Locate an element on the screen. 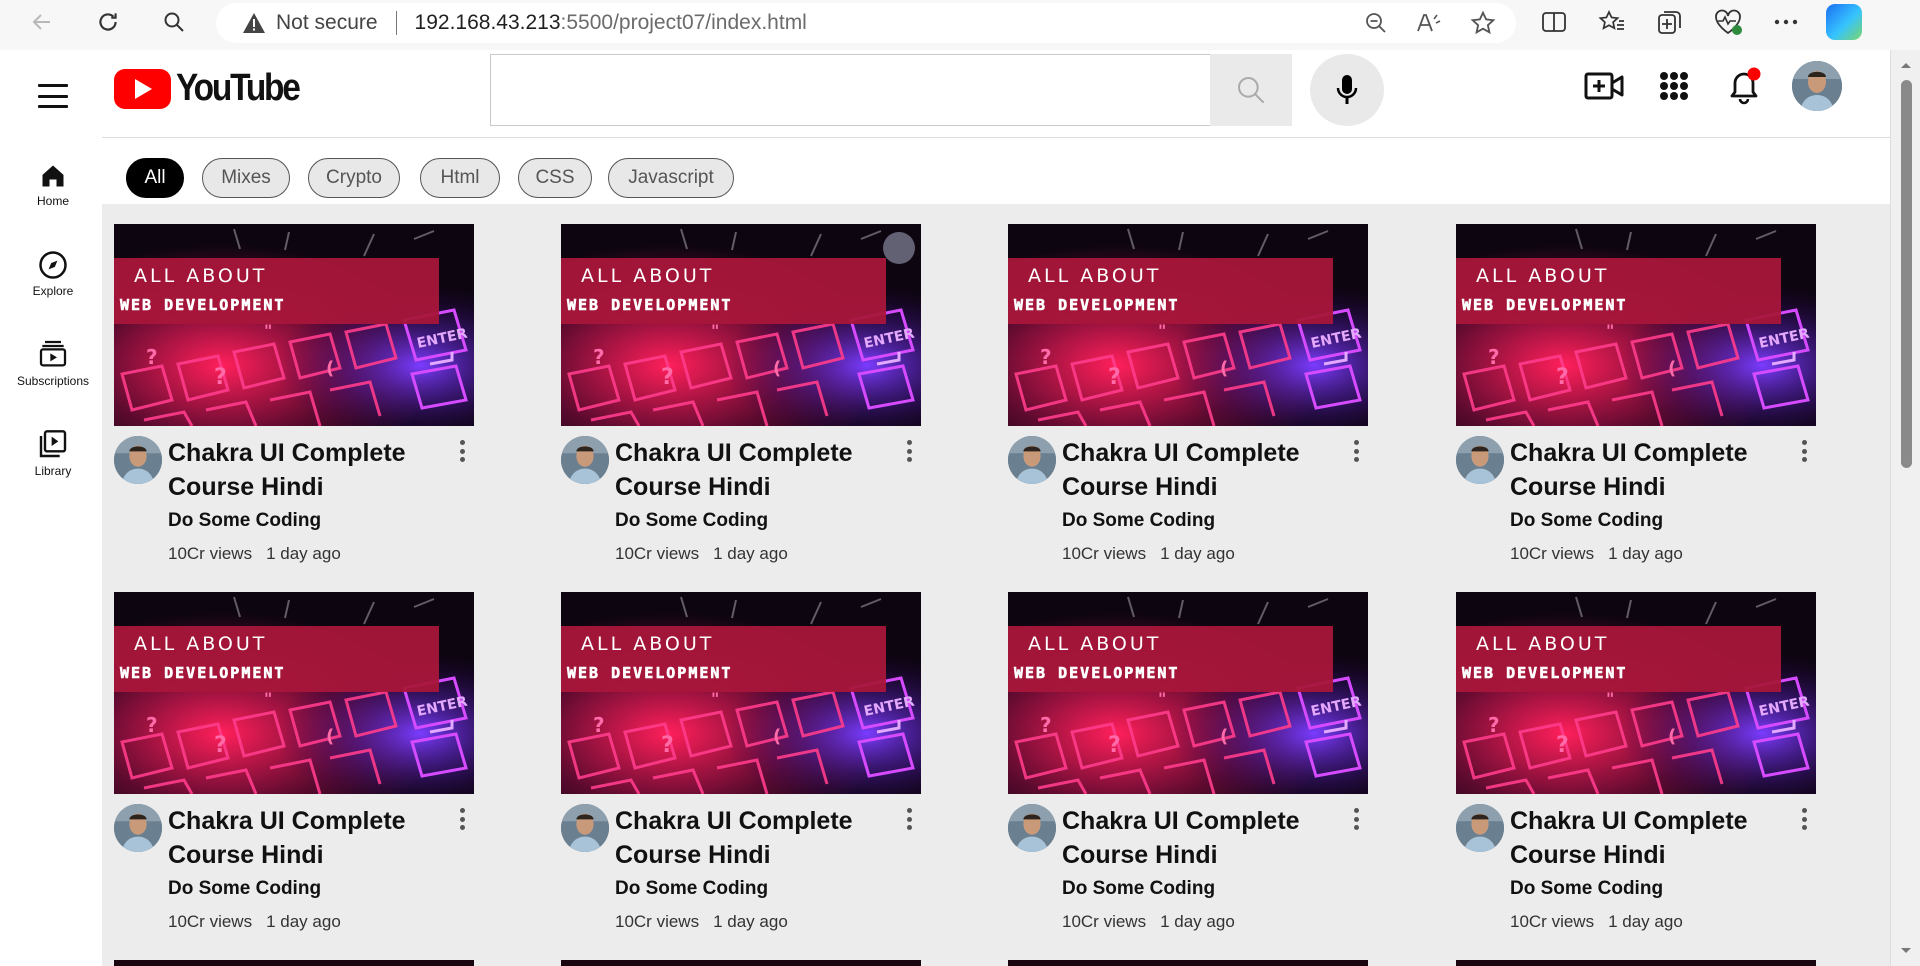 The width and height of the screenshot is (1920, 966). zoom-out-icon is located at coordinates (1376, 23).